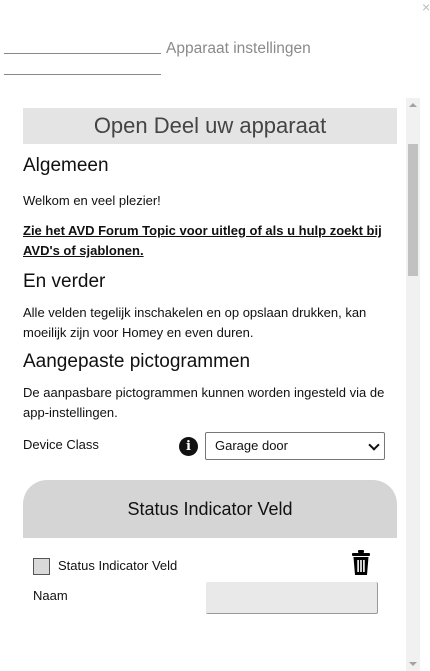 Image resolution: width=430 pixels, height=671 pixels. I want to click on welcome-text: Welkom en veel plezier!, so click(92, 200).